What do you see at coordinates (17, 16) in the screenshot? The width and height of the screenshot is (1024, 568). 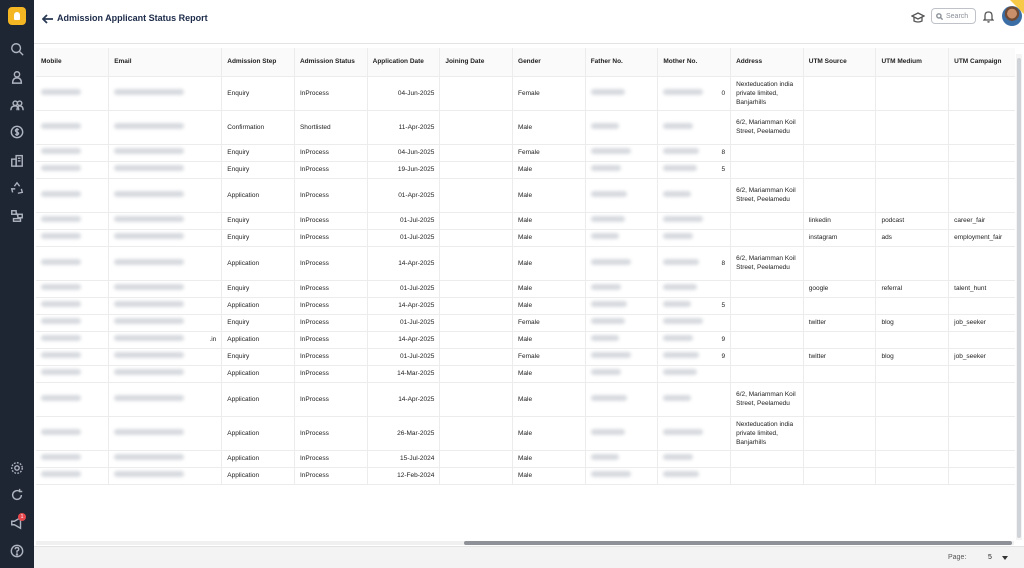 I see `logo-icon` at bounding box center [17, 16].